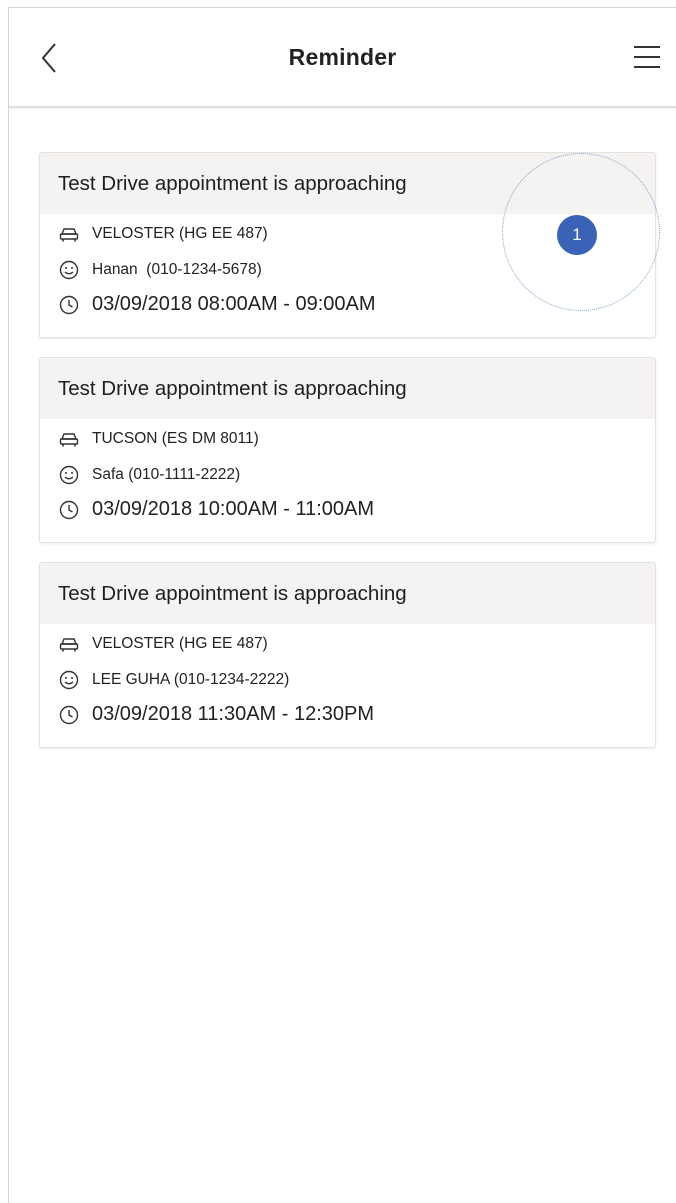 This screenshot has width=676, height=1203. I want to click on vehicle-row: TUCSON (ES DM 8011), so click(158, 439).